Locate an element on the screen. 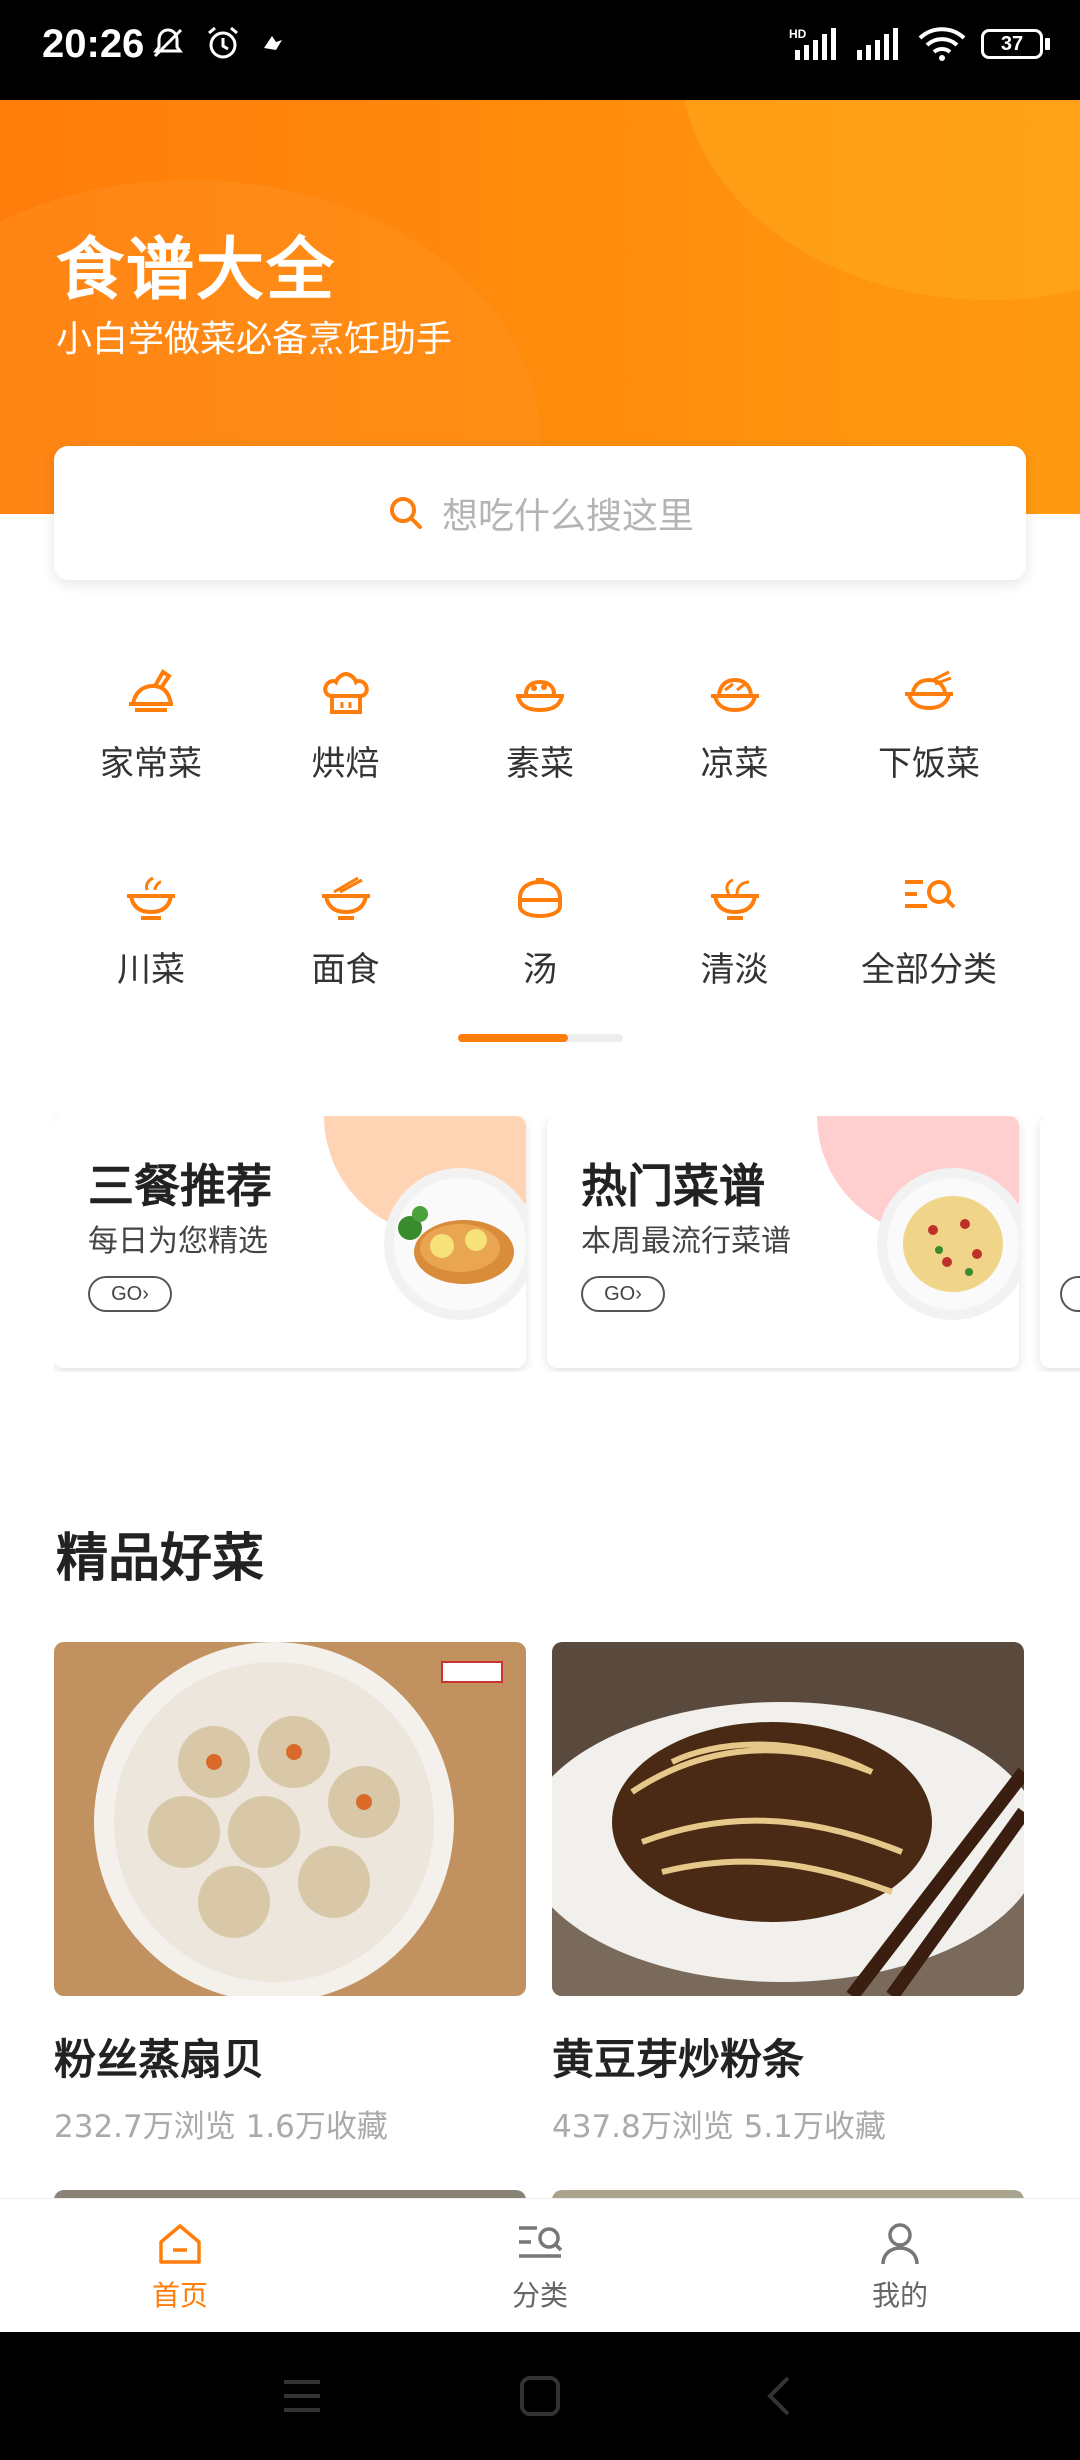 Image resolution: width=1080 pixels, height=2460 pixels. recipe-card: 粉丝蒸扇贝 232.7万浏览 1.6万收藏 is located at coordinates (290, 1894).